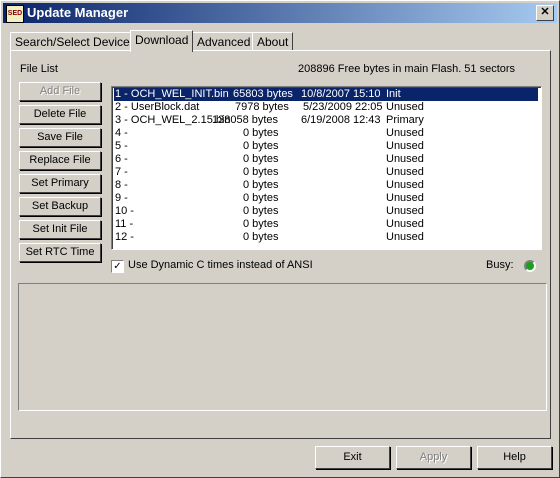 This screenshot has width=560, height=478. What do you see at coordinates (124, 211) in the screenshot?
I see `file-name: 10 -` at bounding box center [124, 211].